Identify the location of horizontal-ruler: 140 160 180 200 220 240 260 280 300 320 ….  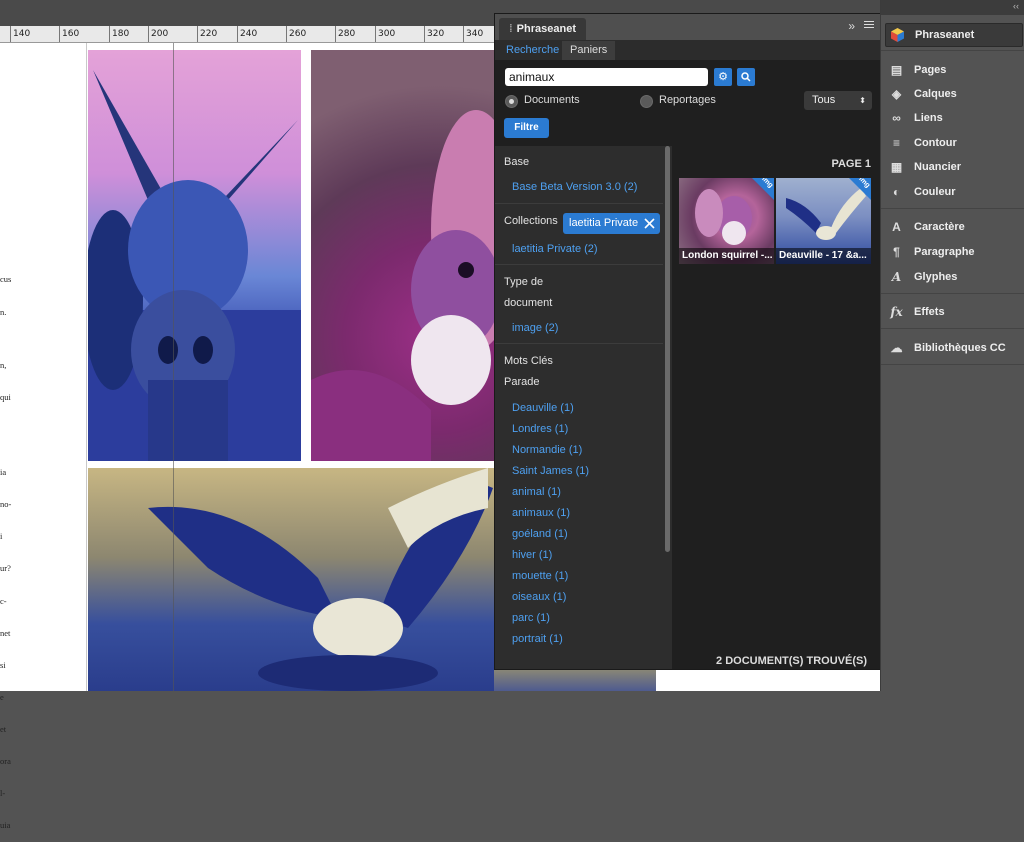
(247, 34).